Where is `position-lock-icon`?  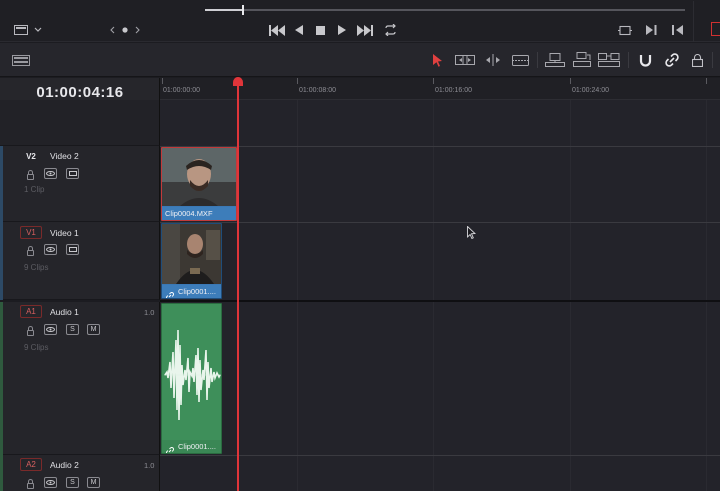 position-lock-icon is located at coordinates (697, 60).